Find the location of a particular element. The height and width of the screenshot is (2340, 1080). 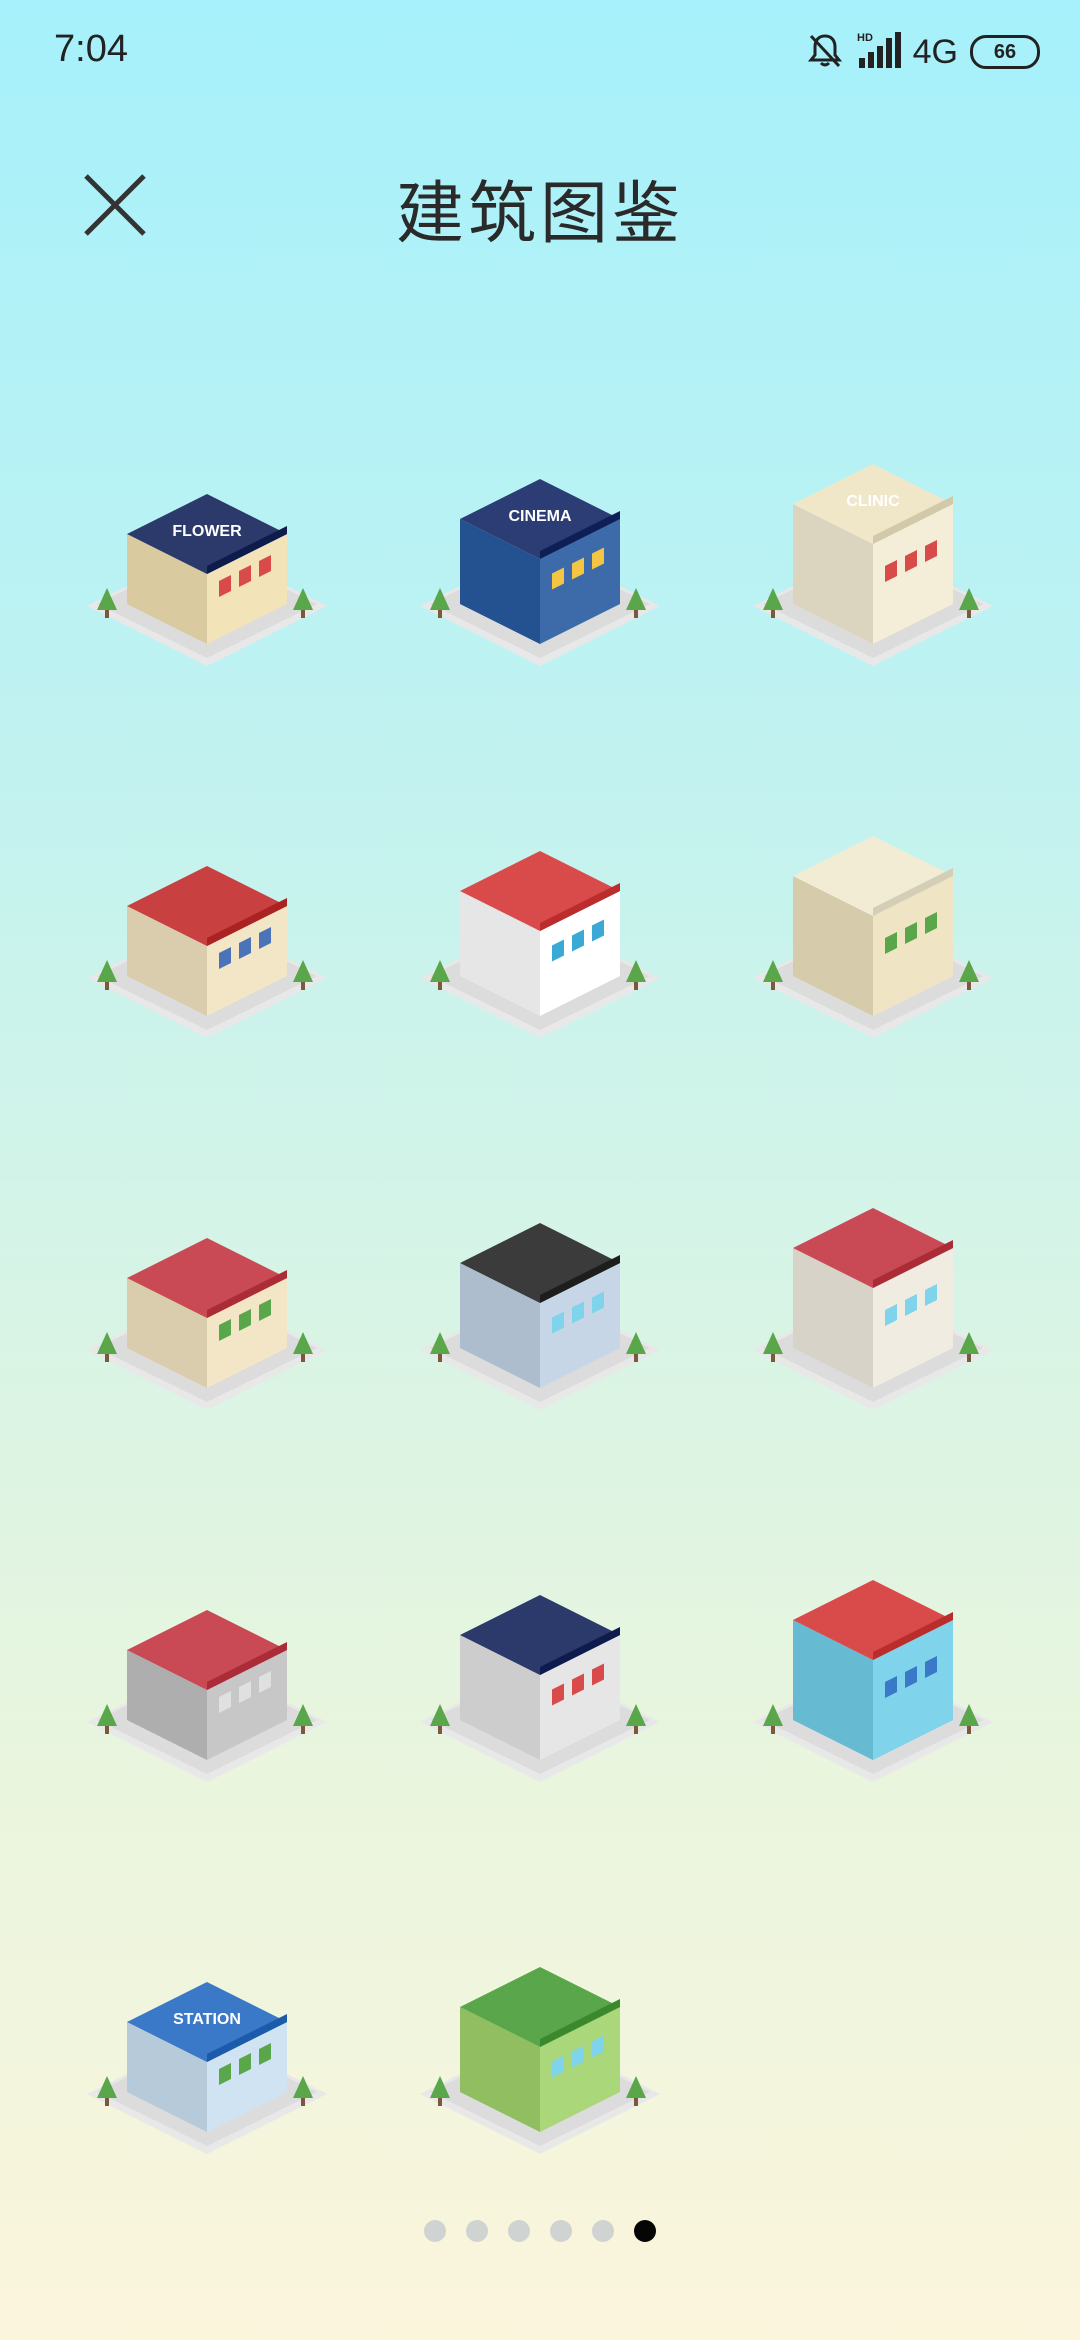

status-bar: 7:04 HD 4G 66 is located at coordinates (540, 52).